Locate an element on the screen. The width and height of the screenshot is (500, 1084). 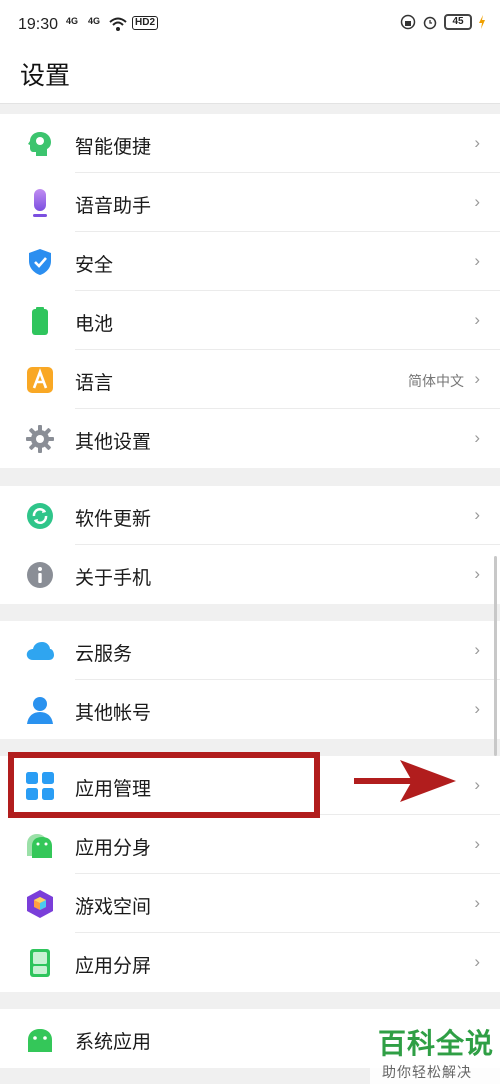
battery-level: 45 is located at coordinates (458, 22).